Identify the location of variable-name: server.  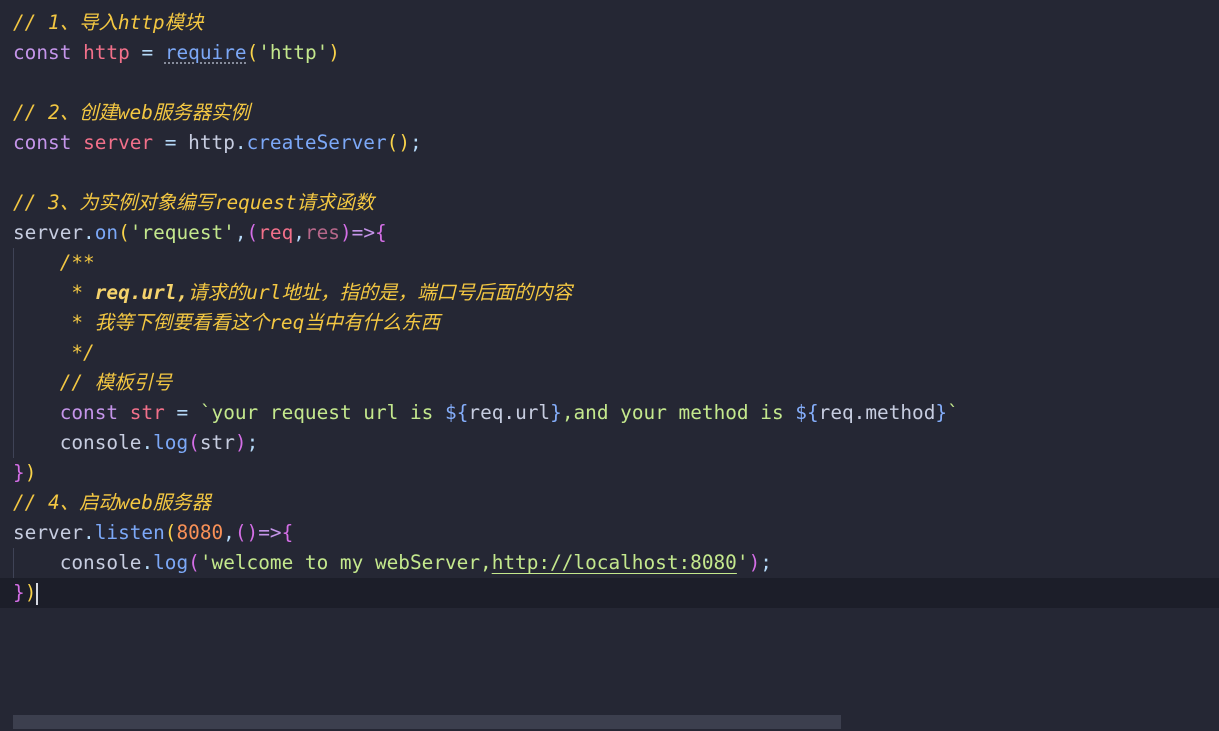
(118, 142).